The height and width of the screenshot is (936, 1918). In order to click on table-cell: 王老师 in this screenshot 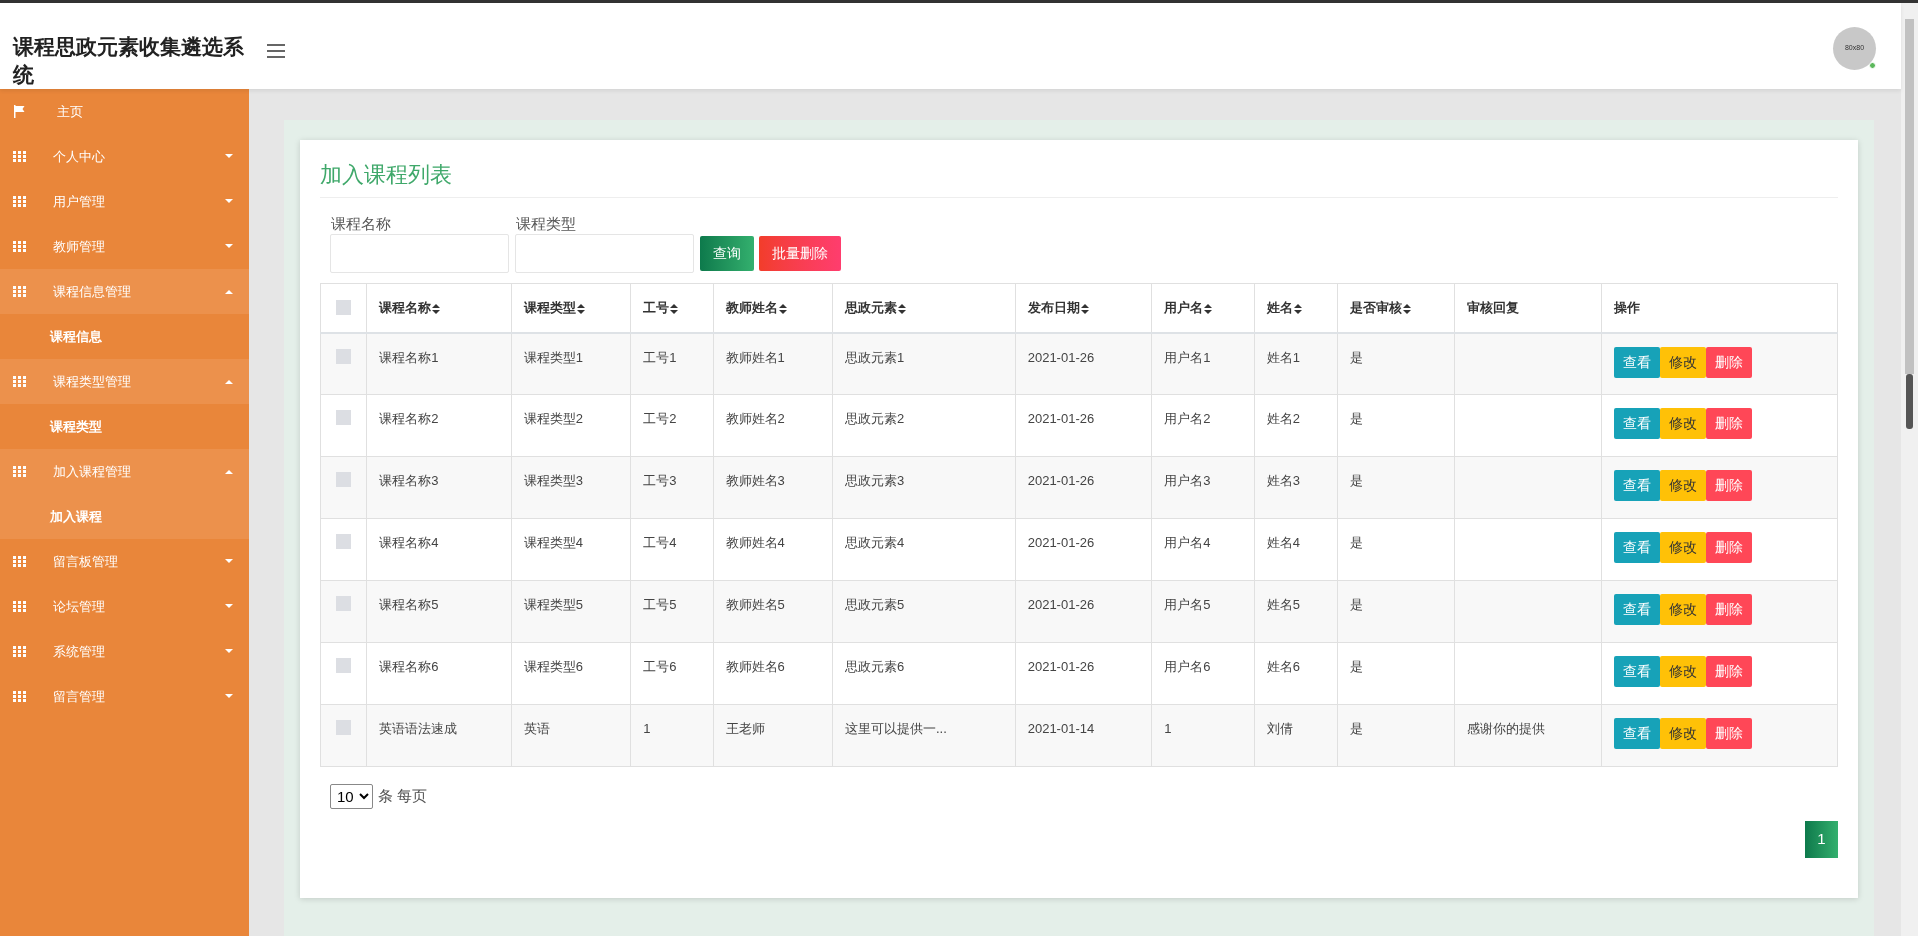, I will do `click(745, 728)`.